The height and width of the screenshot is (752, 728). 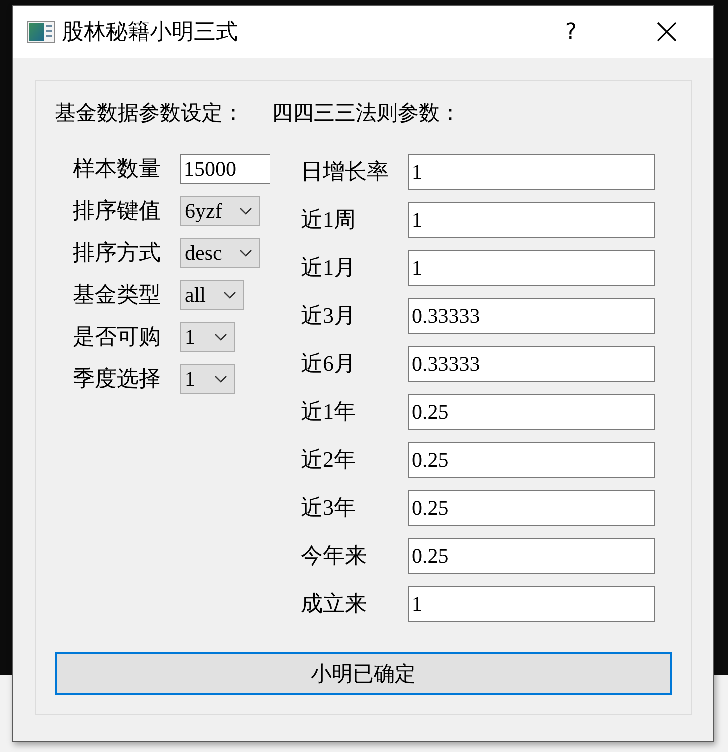 What do you see at coordinates (149, 113) in the screenshot?
I see `section-heading: 基金数据参数设定：` at bounding box center [149, 113].